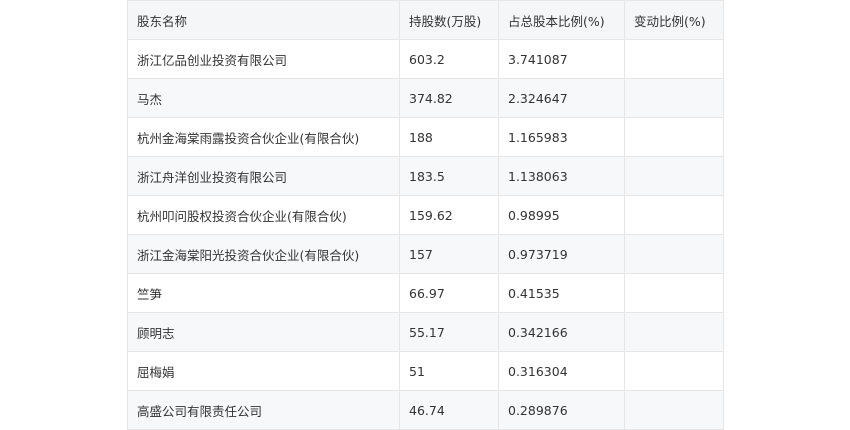  I want to click on cell-shareholder-name: 屈梅娟, so click(263, 371).